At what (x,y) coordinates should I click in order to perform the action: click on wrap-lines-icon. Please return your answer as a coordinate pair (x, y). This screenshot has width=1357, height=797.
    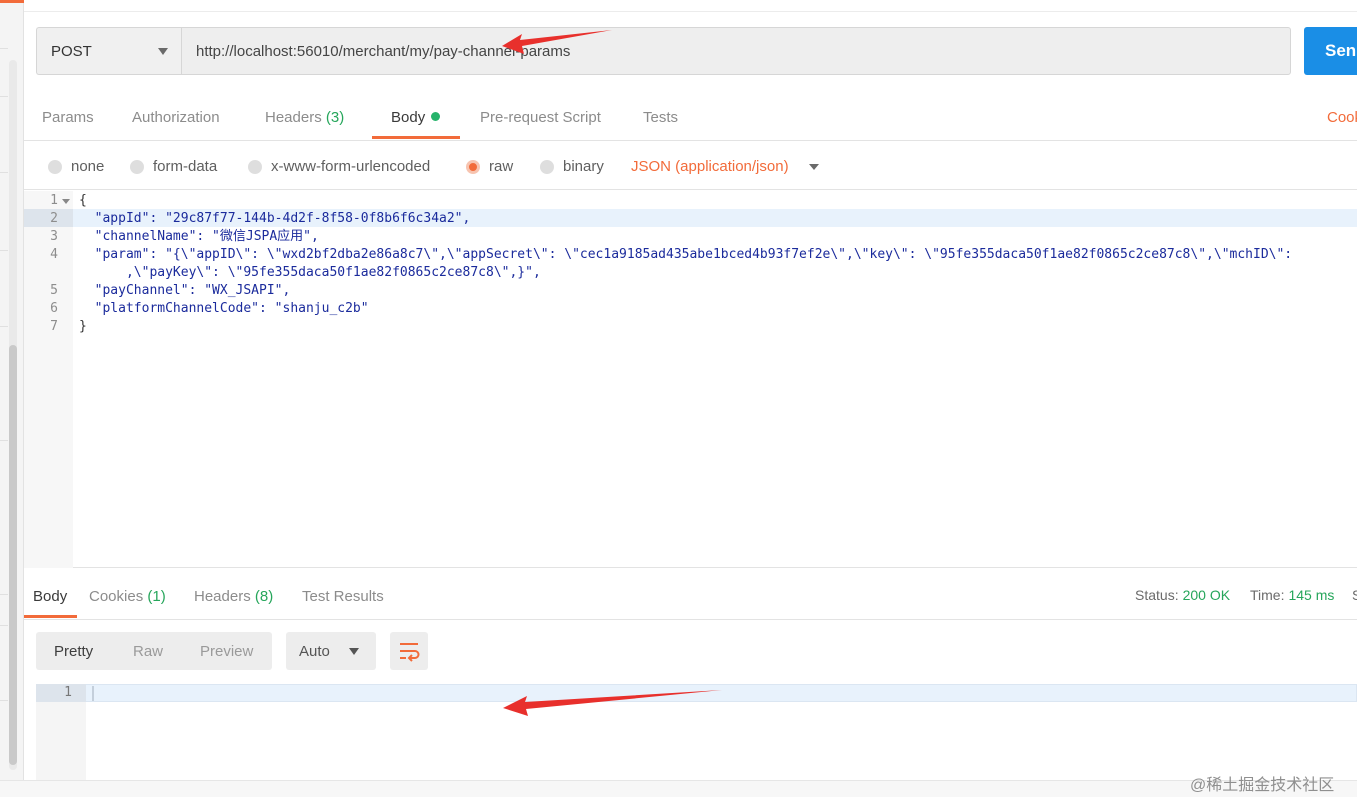
    Looking at the image, I should click on (410, 652).